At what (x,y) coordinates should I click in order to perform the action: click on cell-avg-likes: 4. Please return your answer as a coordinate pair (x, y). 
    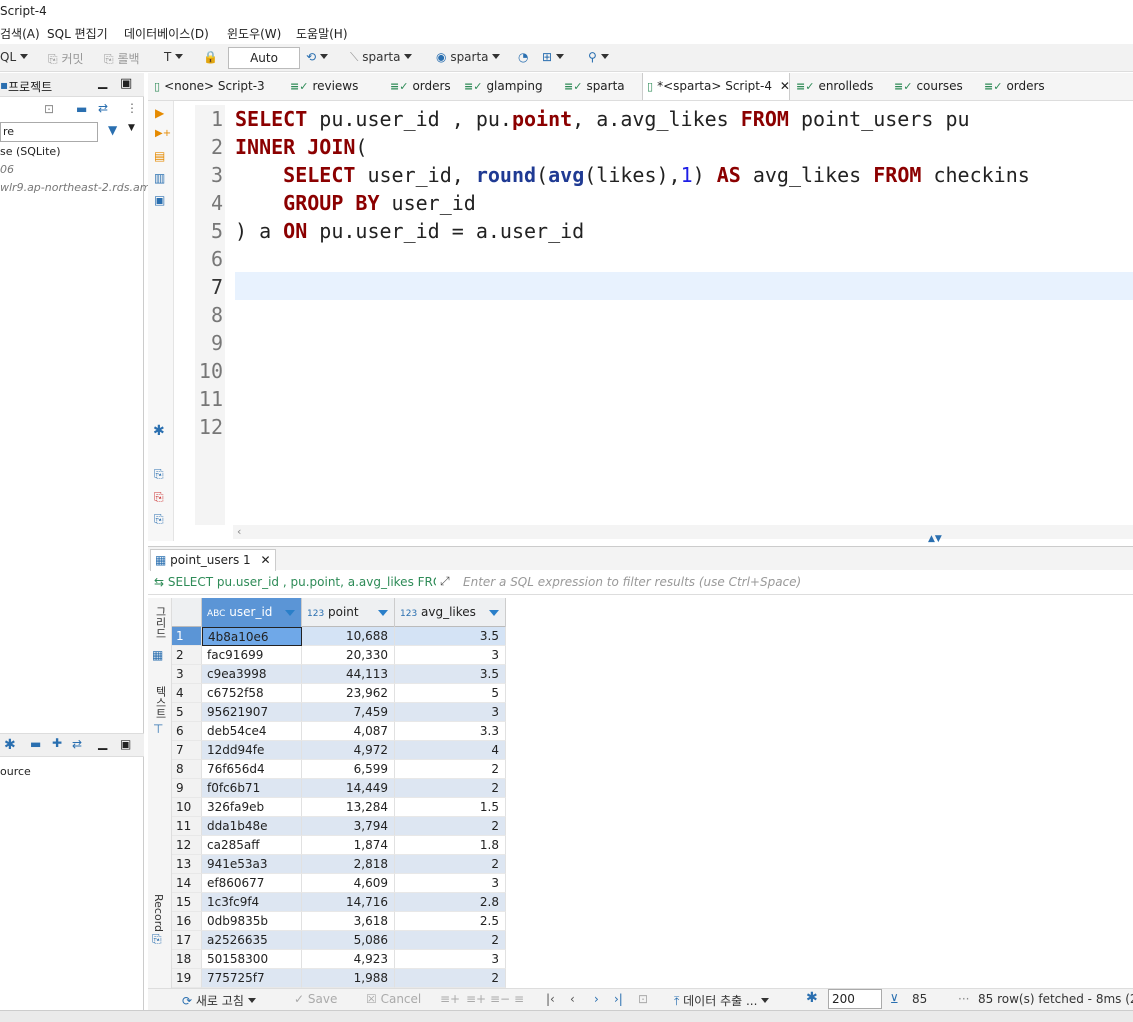
    Looking at the image, I should click on (450, 750).